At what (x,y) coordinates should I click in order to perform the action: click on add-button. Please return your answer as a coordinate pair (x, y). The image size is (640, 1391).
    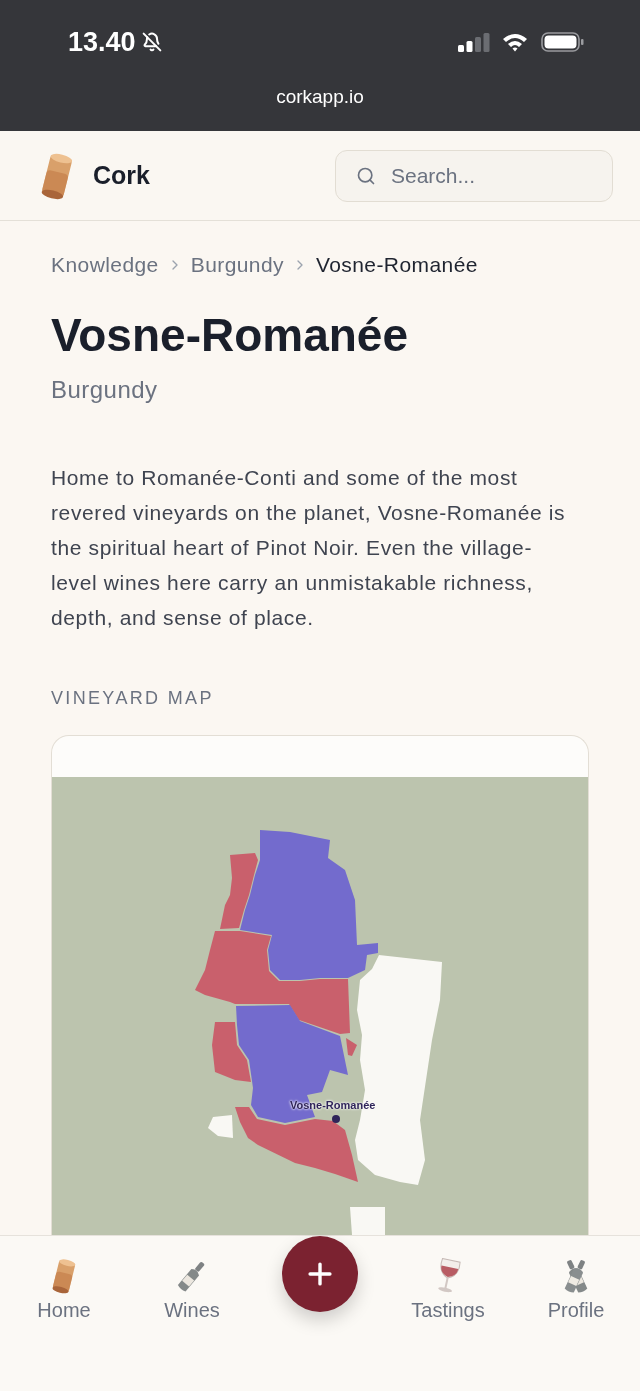
    Looking at the image, I should click on (320, 1274).